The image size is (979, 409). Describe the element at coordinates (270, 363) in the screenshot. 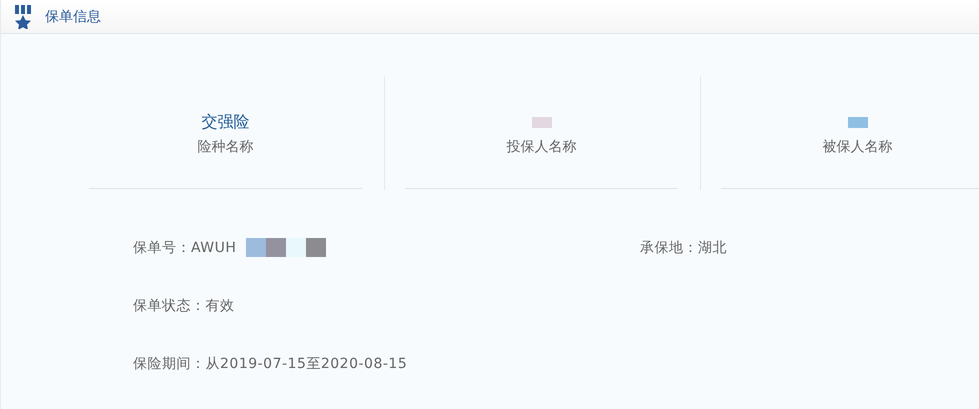

I see `field-text: 保险期间：从2019-07-15至2020-08-15` at that location.